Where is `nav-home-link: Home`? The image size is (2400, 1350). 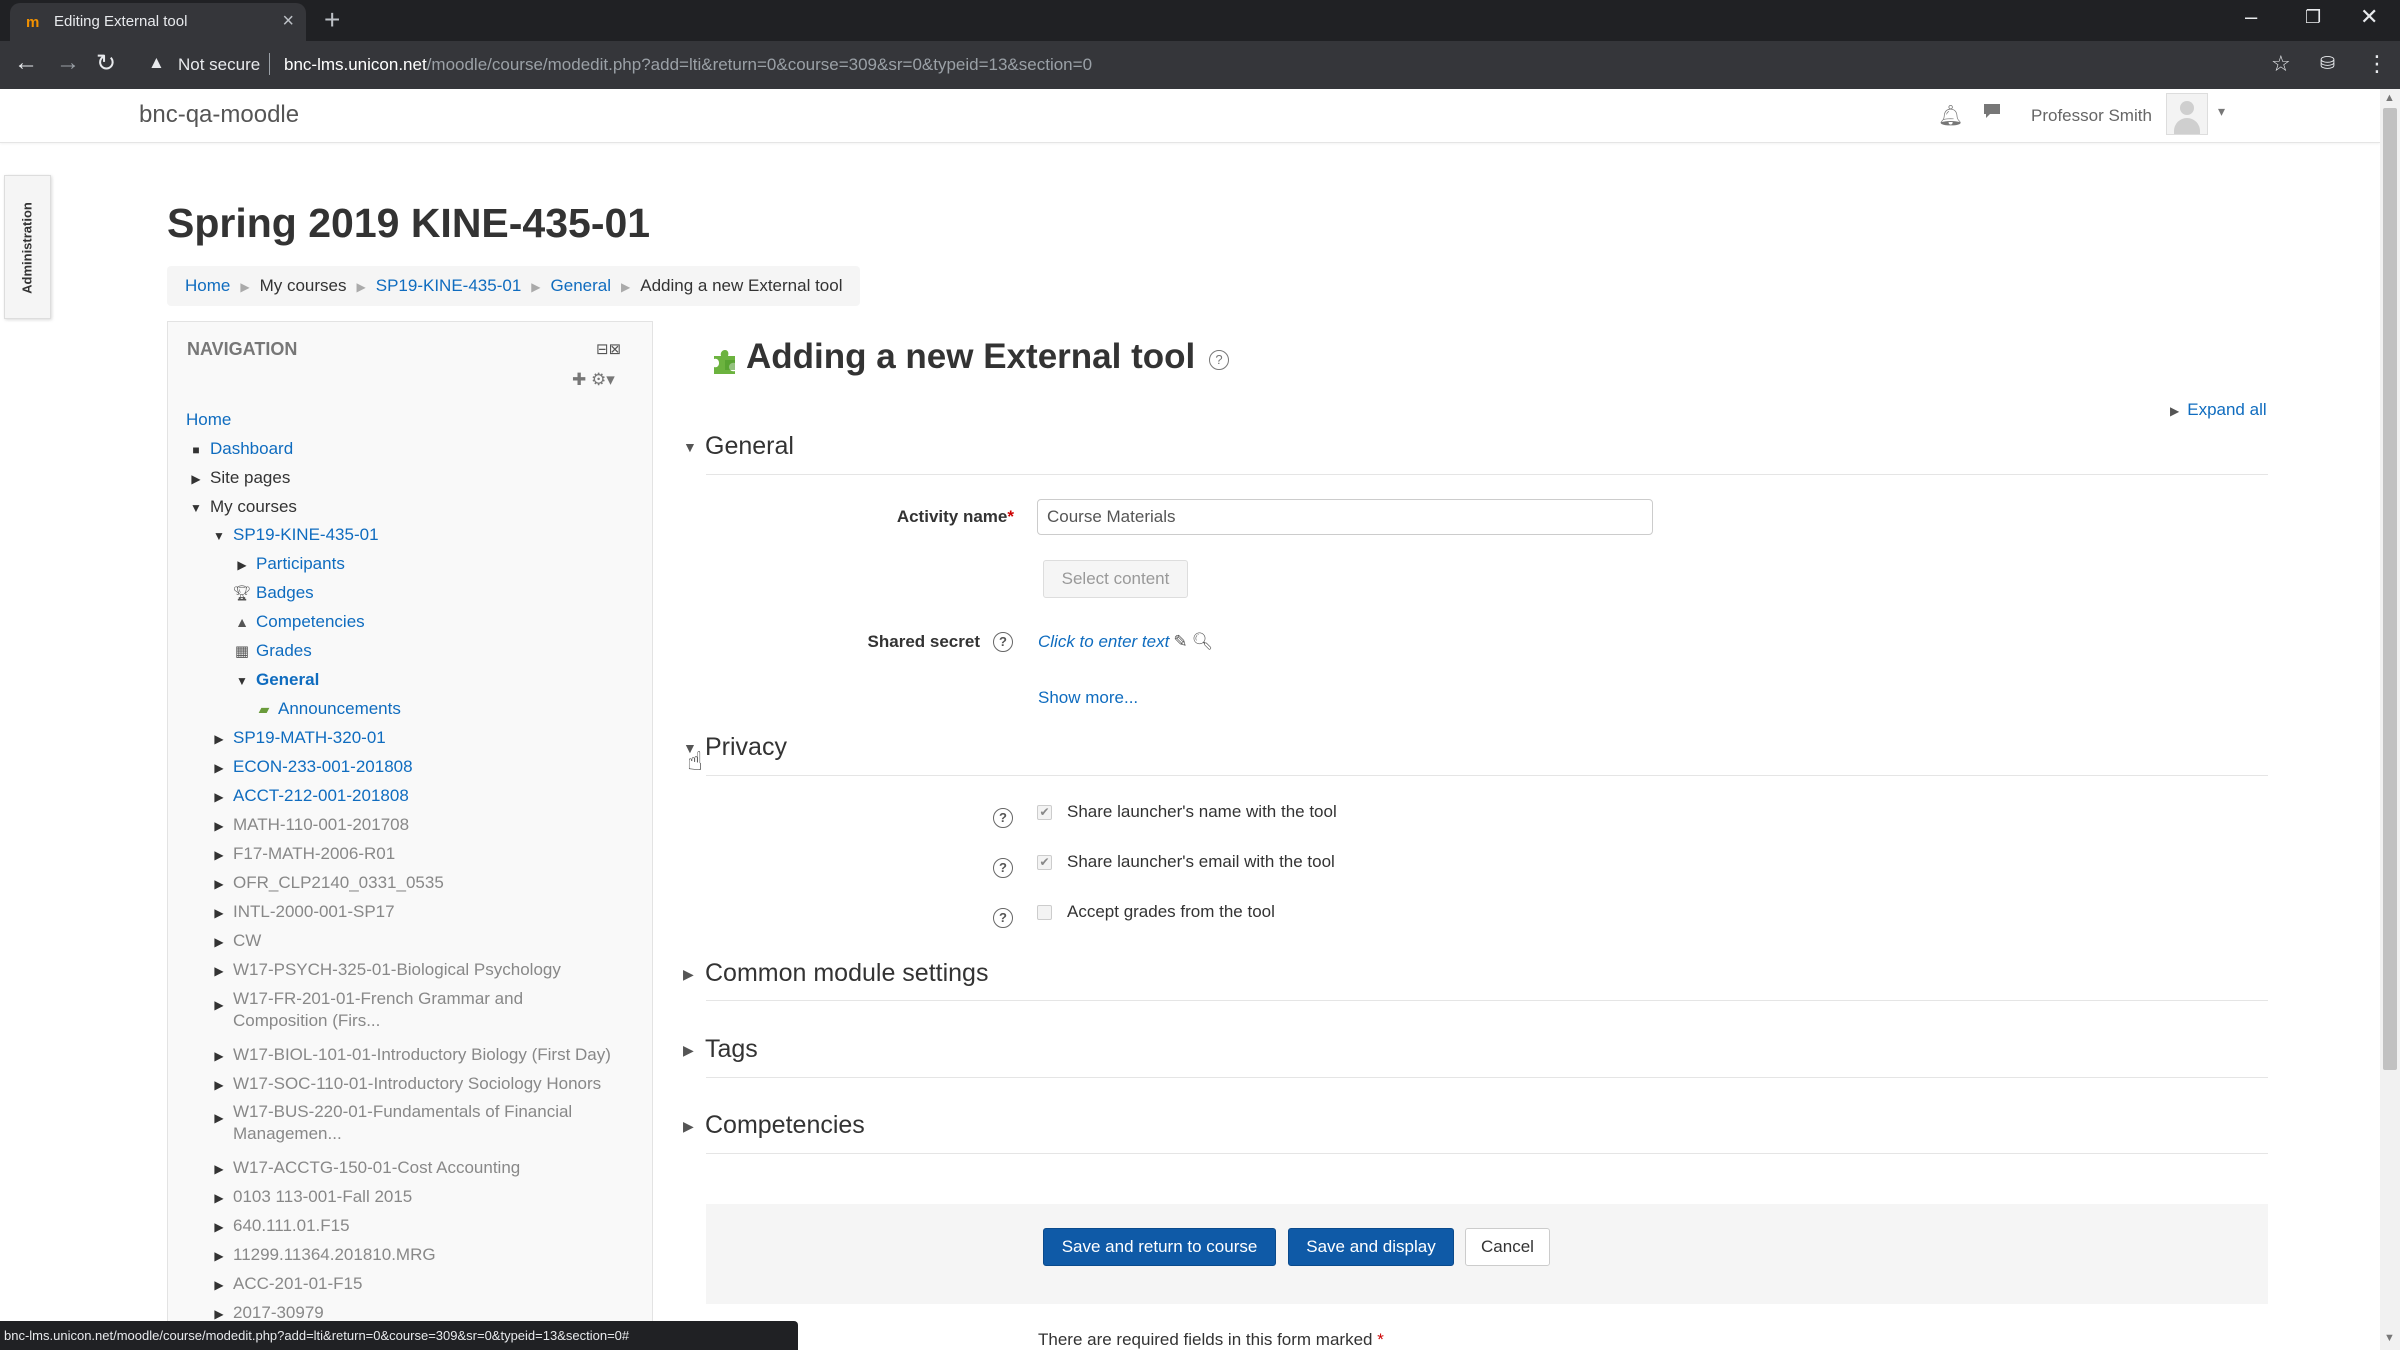 nav-home-link: Home is located at coordinates (208, 419).